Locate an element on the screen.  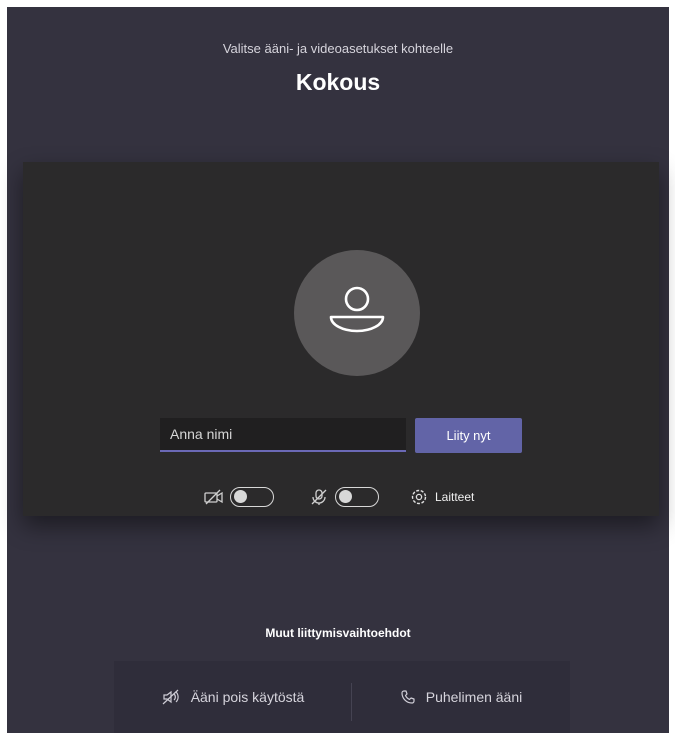
audio-off-option: Ääni pois käytöstä is located at coordinates (232, 697).